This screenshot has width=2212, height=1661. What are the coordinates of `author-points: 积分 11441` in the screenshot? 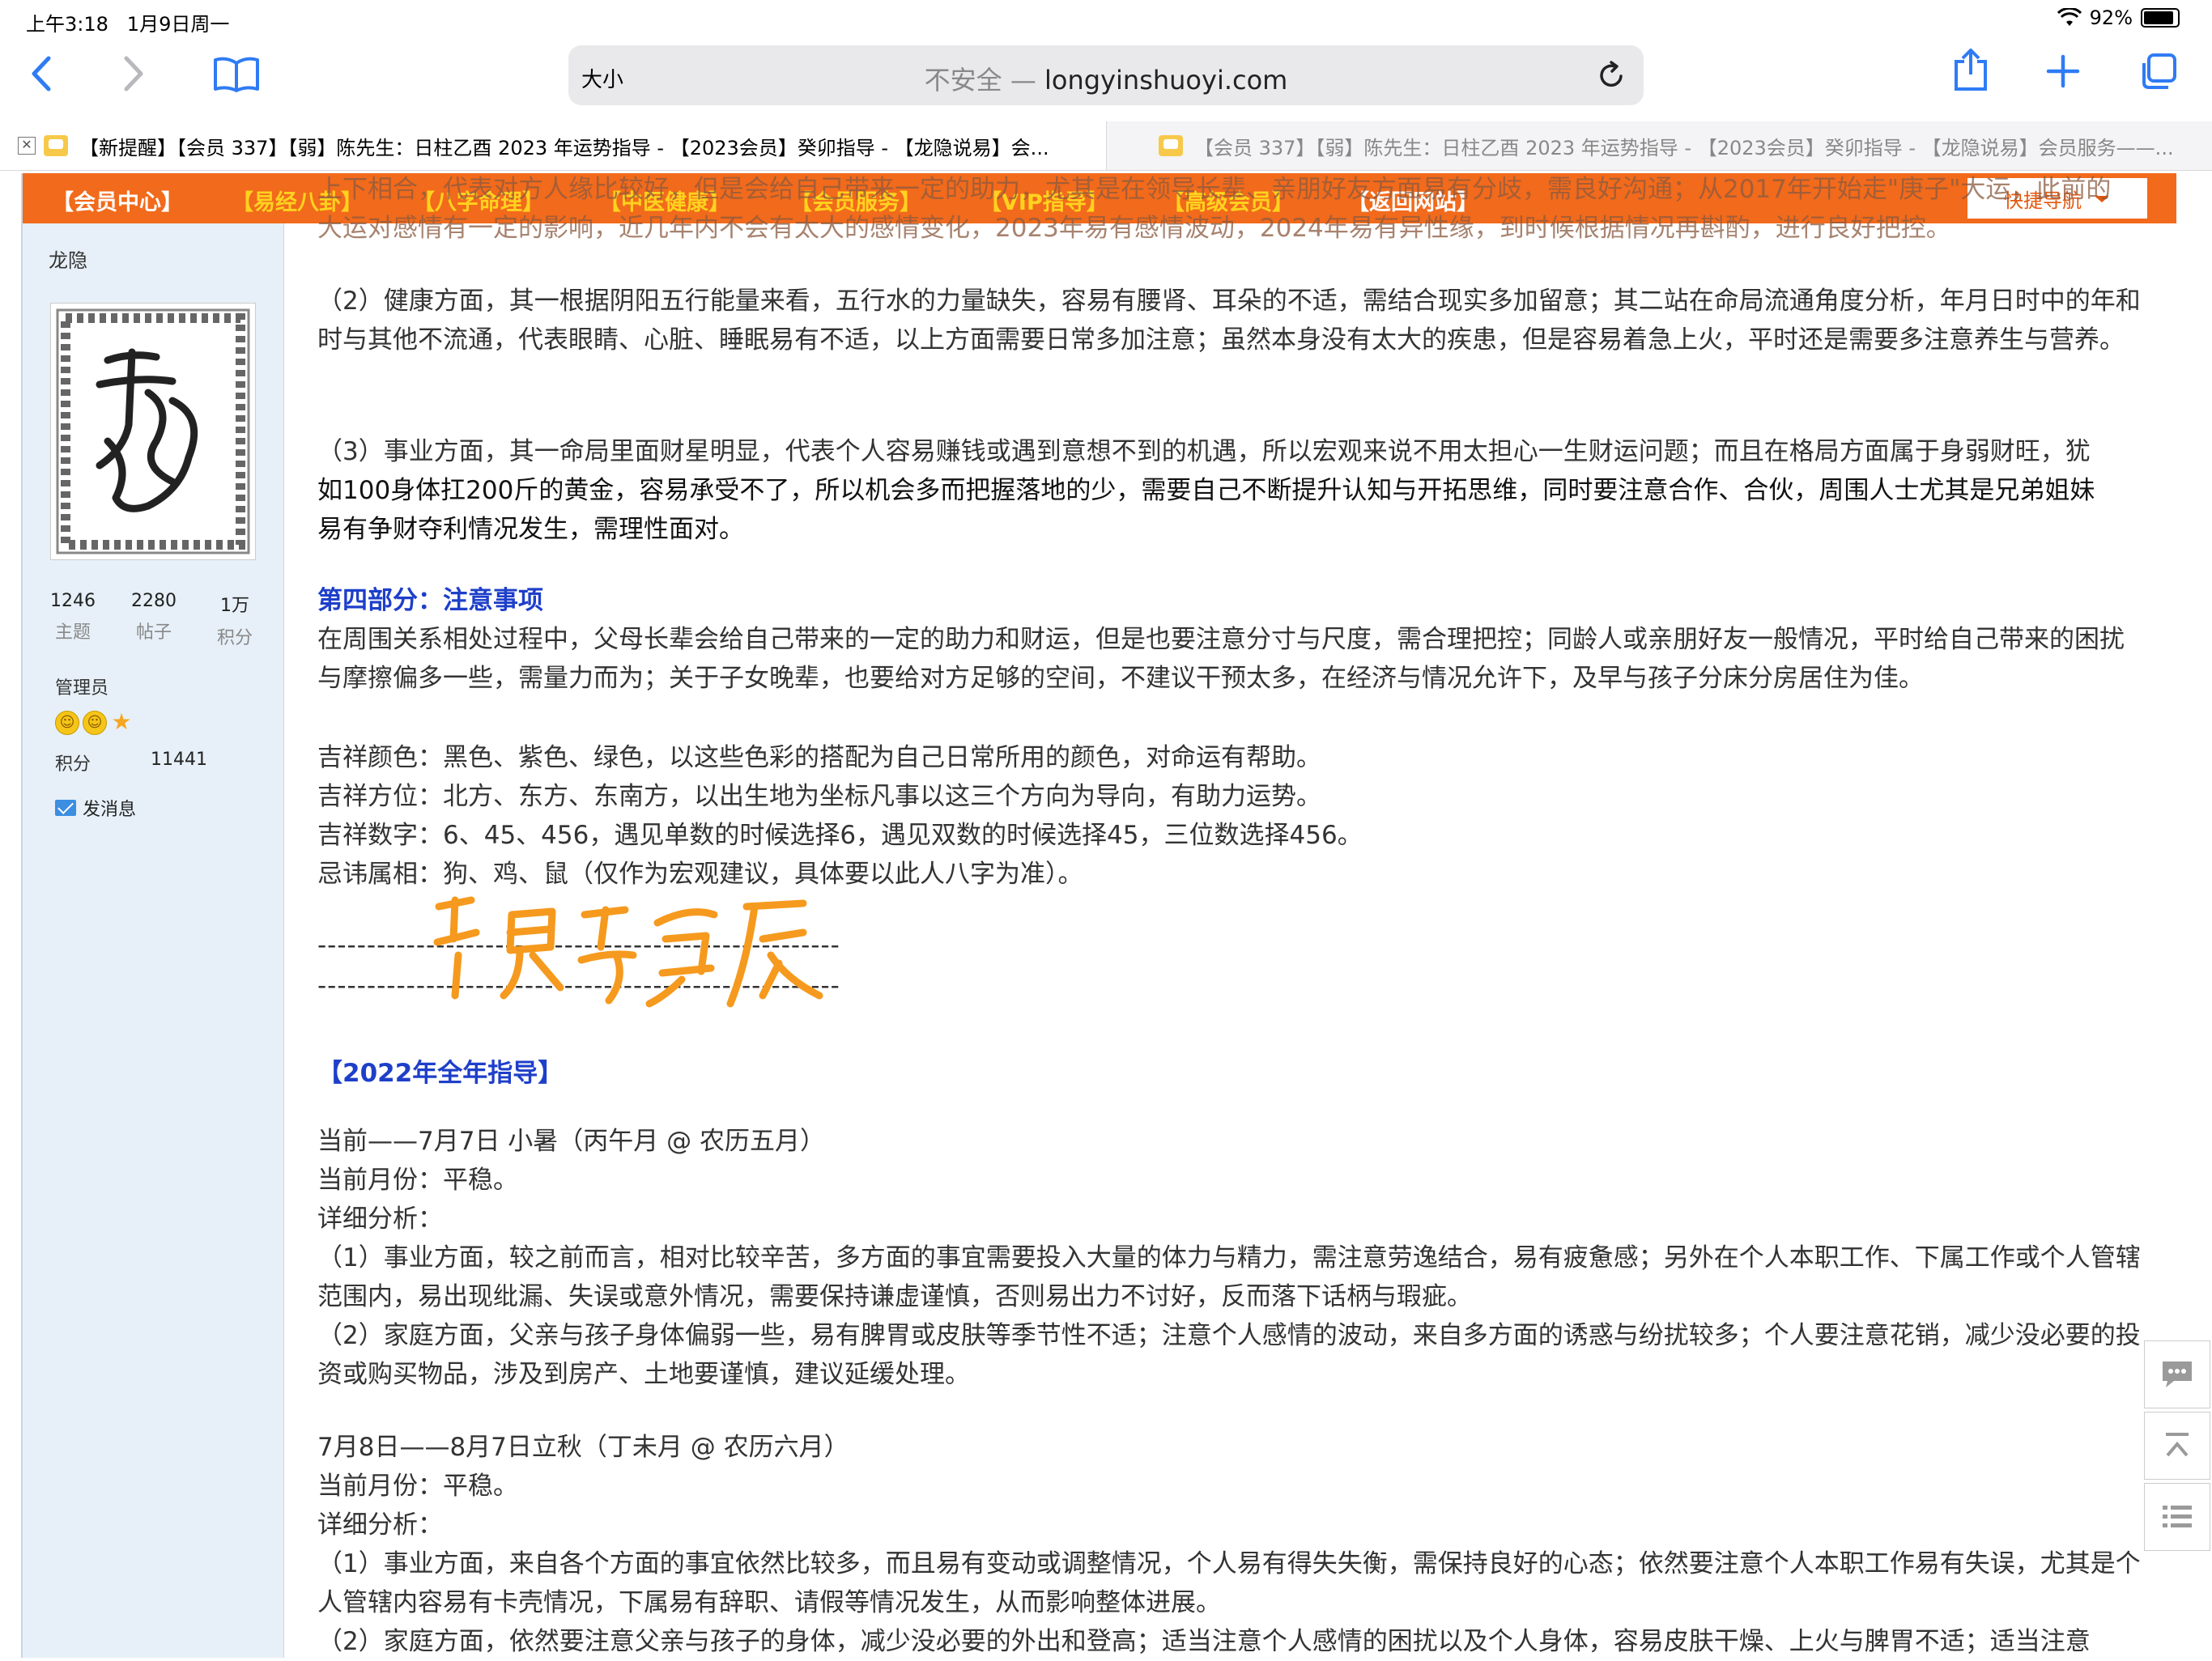 It's located at (131, 762).